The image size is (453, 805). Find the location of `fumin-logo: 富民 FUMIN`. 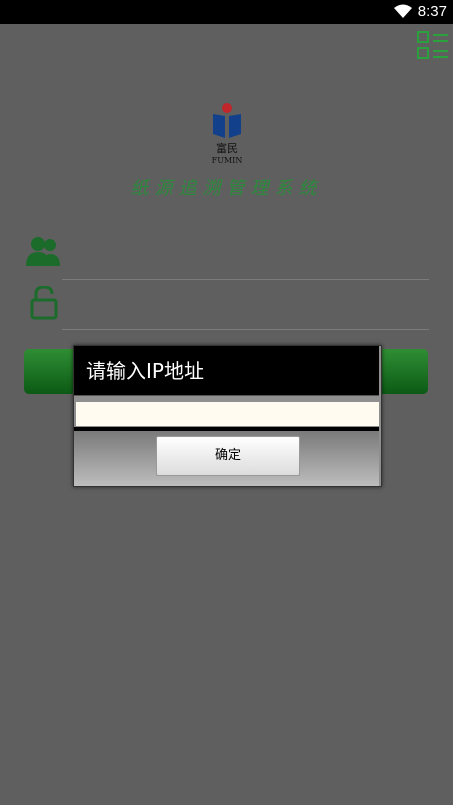

fumin-logo: 富民 FUMIN is located at coordinates (227, 134).